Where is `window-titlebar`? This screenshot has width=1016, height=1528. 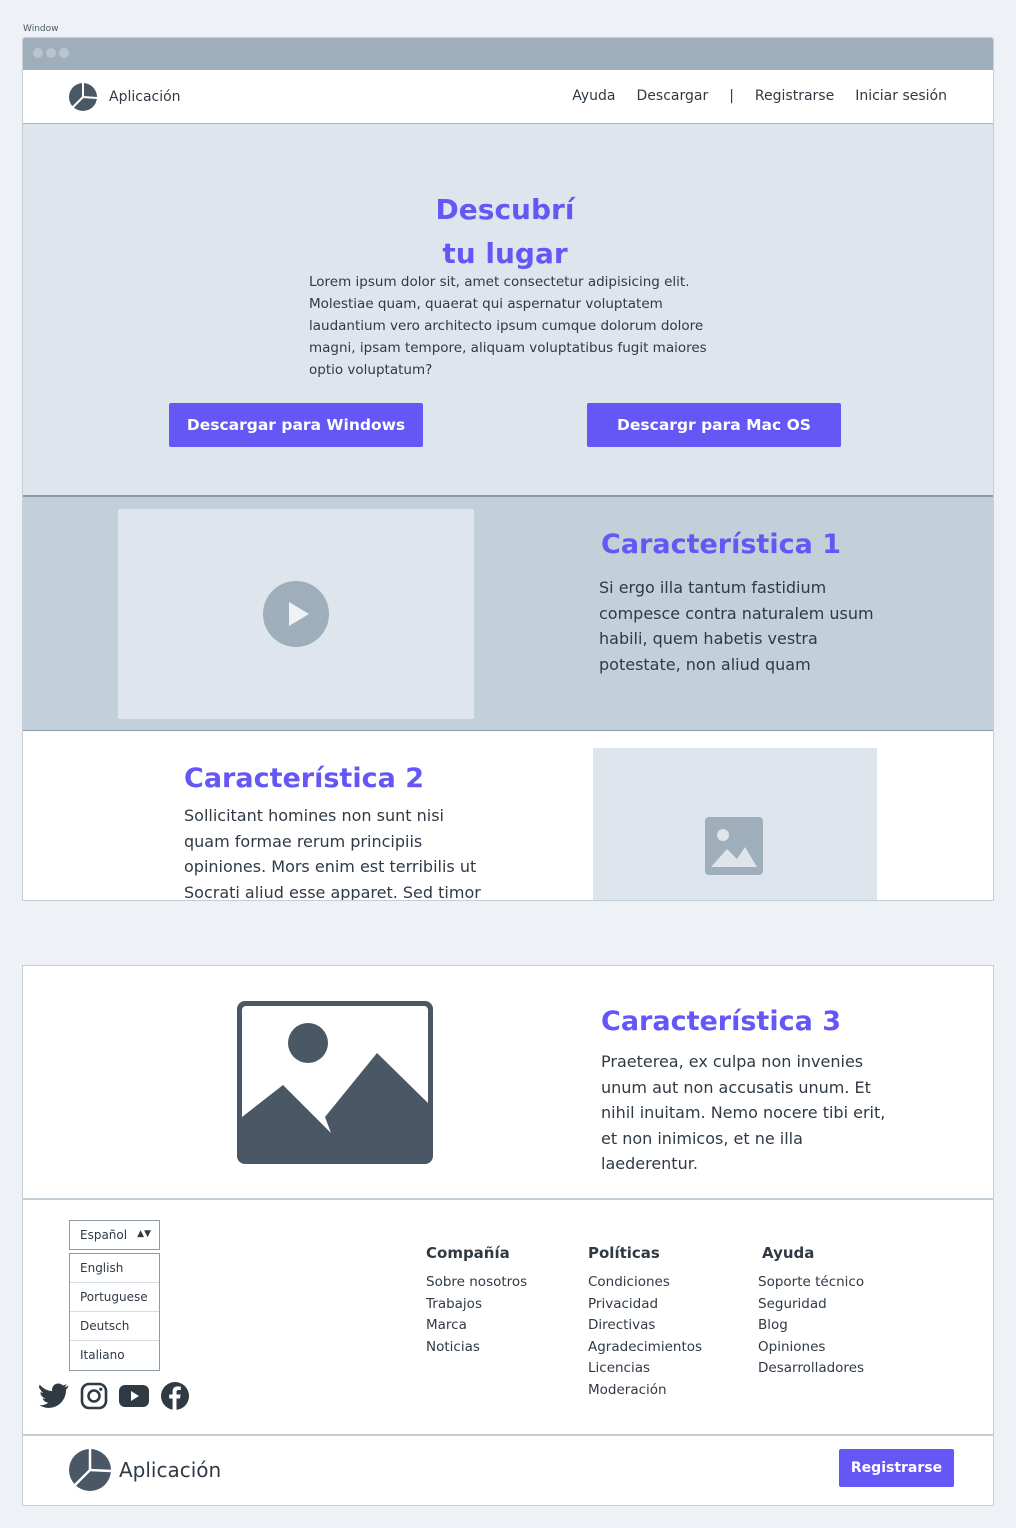 window-titlebar is located at coordinates (508, 54).